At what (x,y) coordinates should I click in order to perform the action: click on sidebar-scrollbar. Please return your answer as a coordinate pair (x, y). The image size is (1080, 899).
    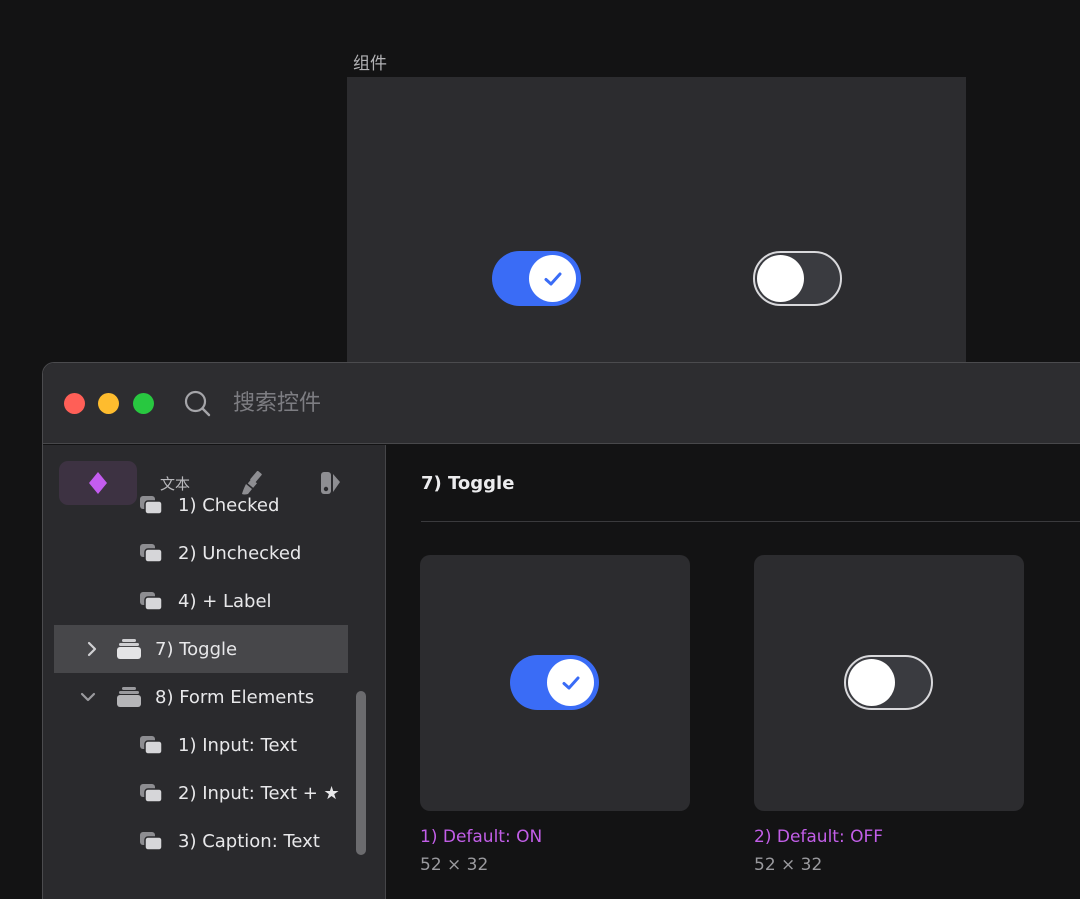
    Looking at the image, I should click on (361, 773).